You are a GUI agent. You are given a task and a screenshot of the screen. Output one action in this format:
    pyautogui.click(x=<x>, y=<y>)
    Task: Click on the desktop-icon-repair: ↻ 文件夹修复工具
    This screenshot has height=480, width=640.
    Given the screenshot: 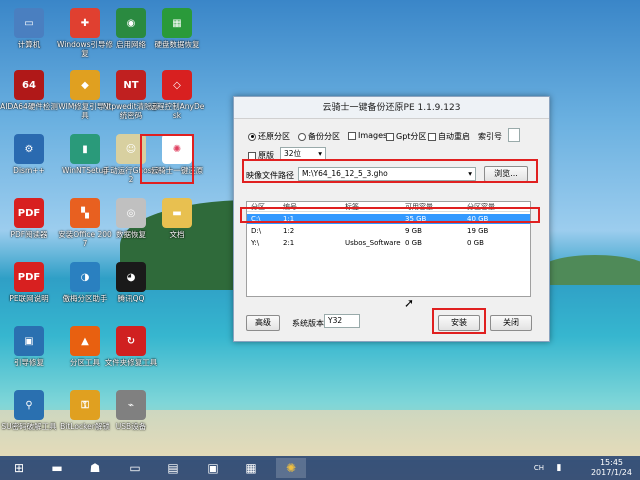 What is the action you would take?
    pyautogui.click(x=131, y=346)
    